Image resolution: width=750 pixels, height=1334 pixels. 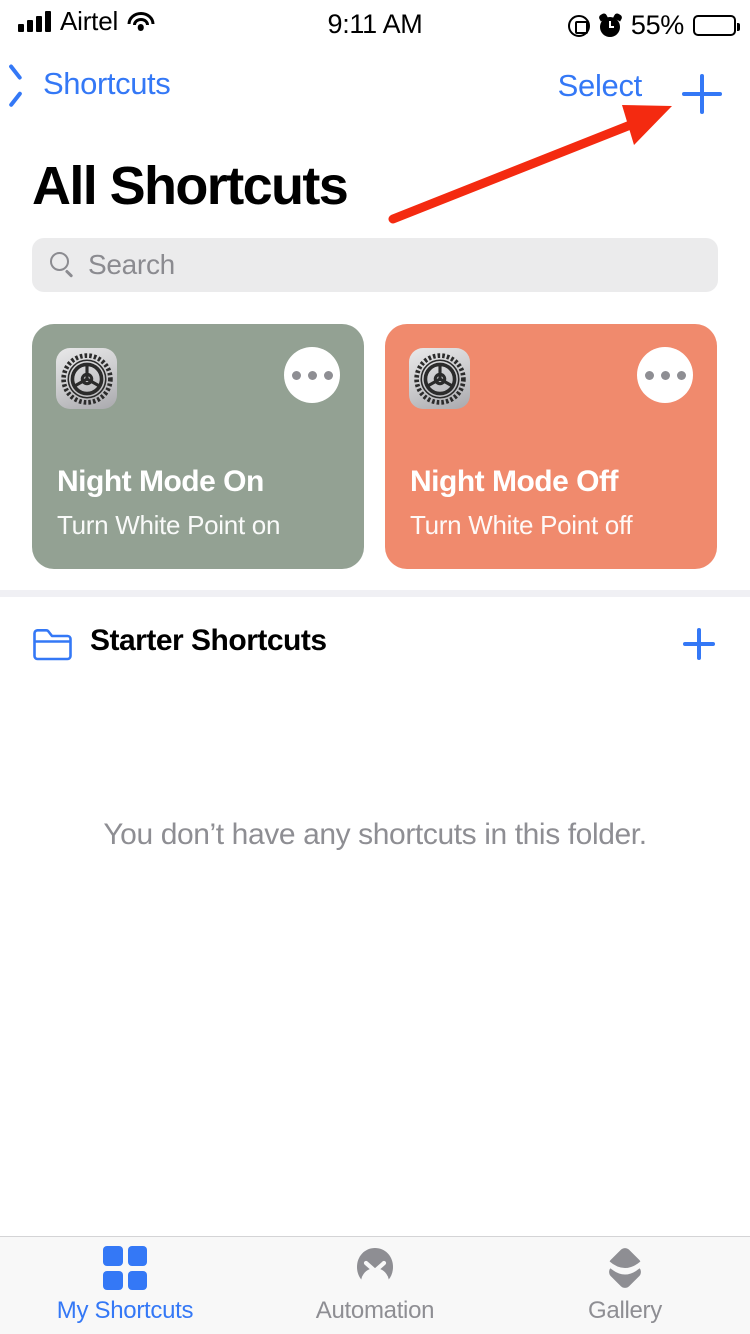 I want to click on search-field: Search, so click(x=375, y=265).